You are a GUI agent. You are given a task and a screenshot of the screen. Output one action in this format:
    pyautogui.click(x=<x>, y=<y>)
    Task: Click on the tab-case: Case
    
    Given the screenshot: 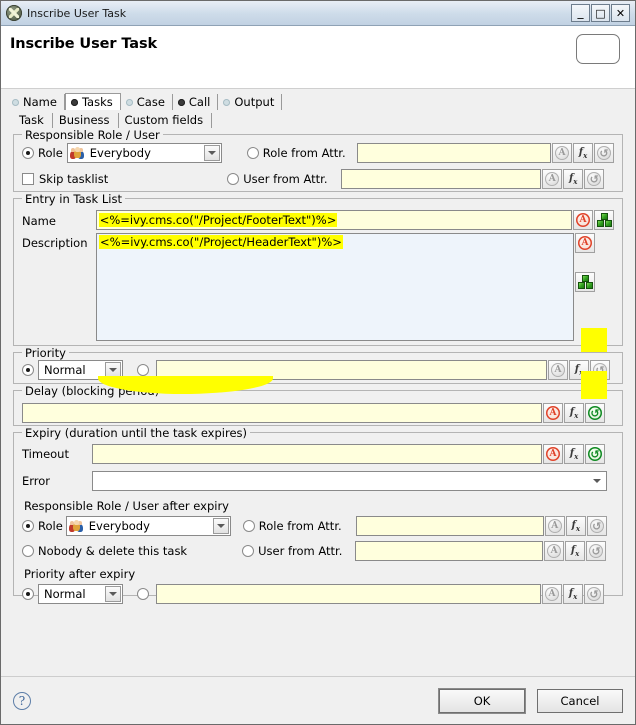 What is the action you would take?
    pyautogui.click(x=147, y=102)
    